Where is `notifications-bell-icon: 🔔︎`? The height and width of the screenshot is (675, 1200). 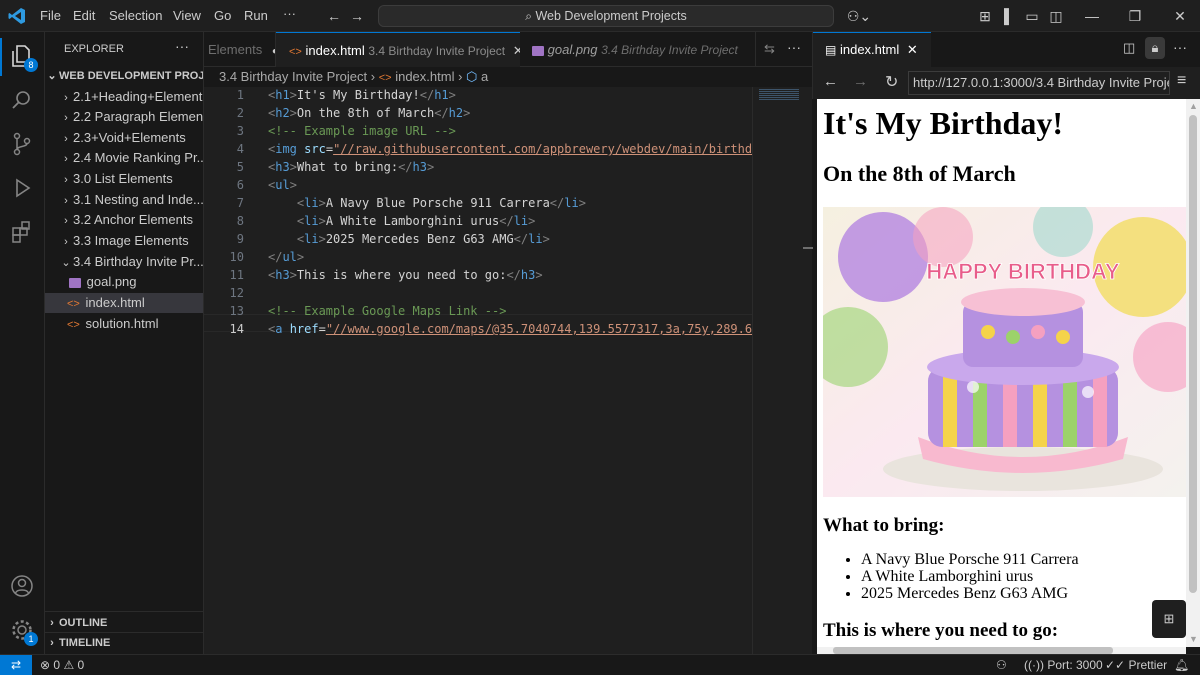
notifications-bell-icon: 🔔︎ is located at coordinates (1181, 665).